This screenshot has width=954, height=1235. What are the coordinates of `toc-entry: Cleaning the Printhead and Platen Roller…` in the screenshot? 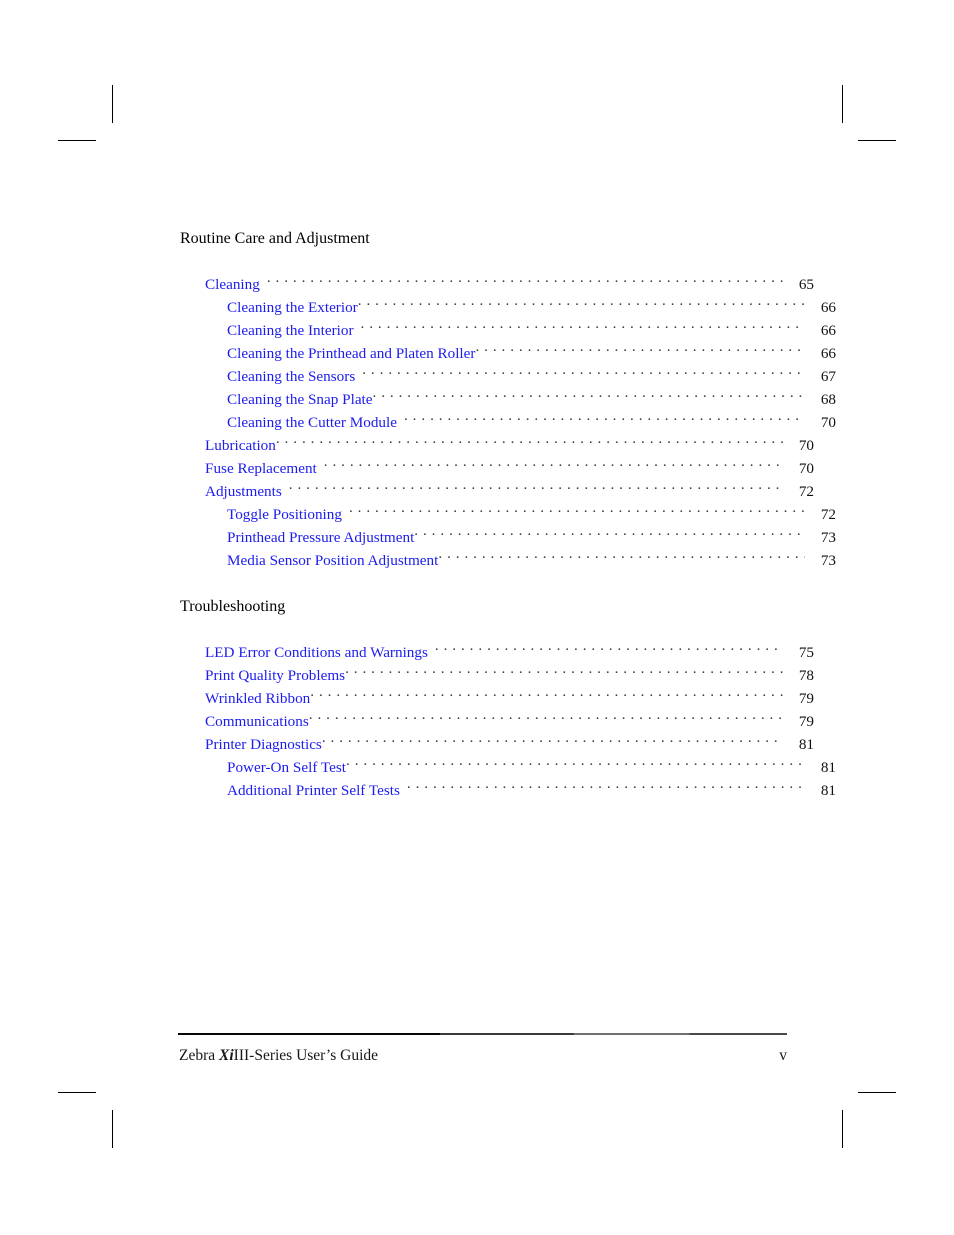 It's located at (507, 348).